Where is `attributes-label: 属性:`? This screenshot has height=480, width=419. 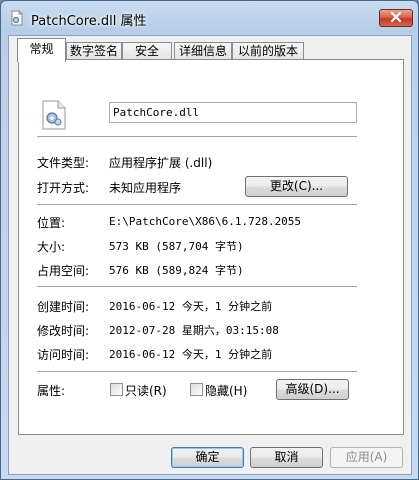
attributes-label: 属性: is located at coordinates (51, 391).